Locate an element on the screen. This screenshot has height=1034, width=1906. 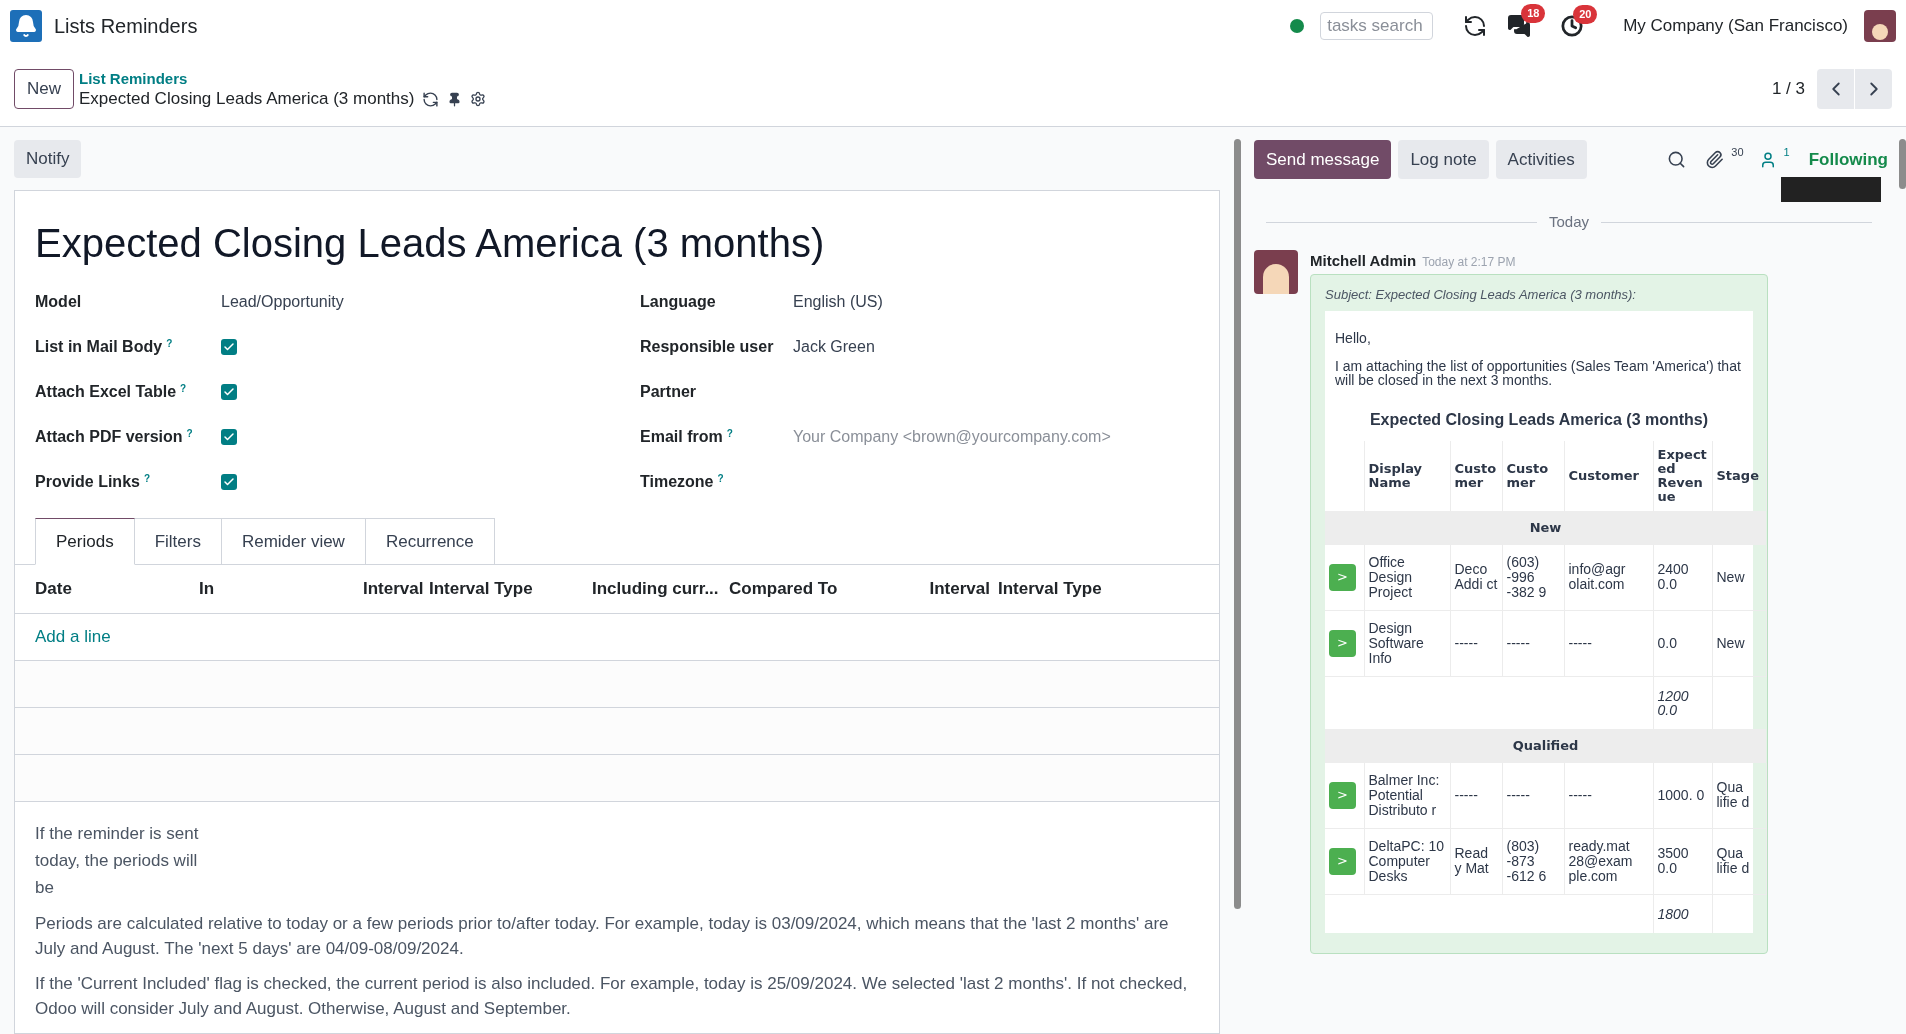
user-avatar is located at coordinates (1880, 26).